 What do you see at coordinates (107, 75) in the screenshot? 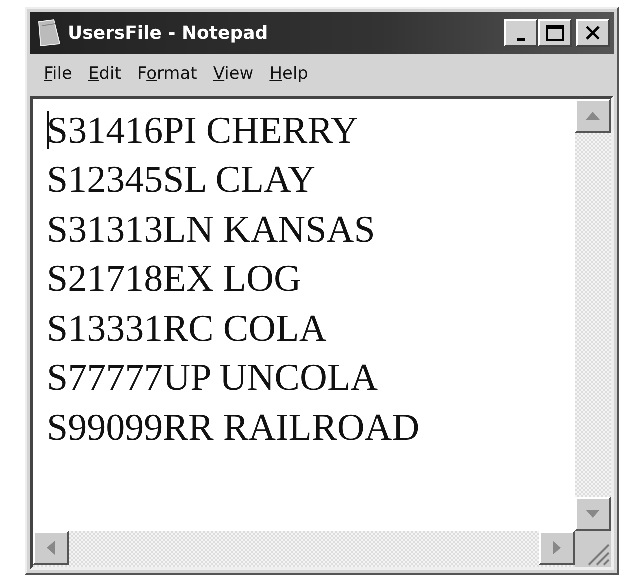
I see `menu-item: Edit` at bounding box center [107, 75].